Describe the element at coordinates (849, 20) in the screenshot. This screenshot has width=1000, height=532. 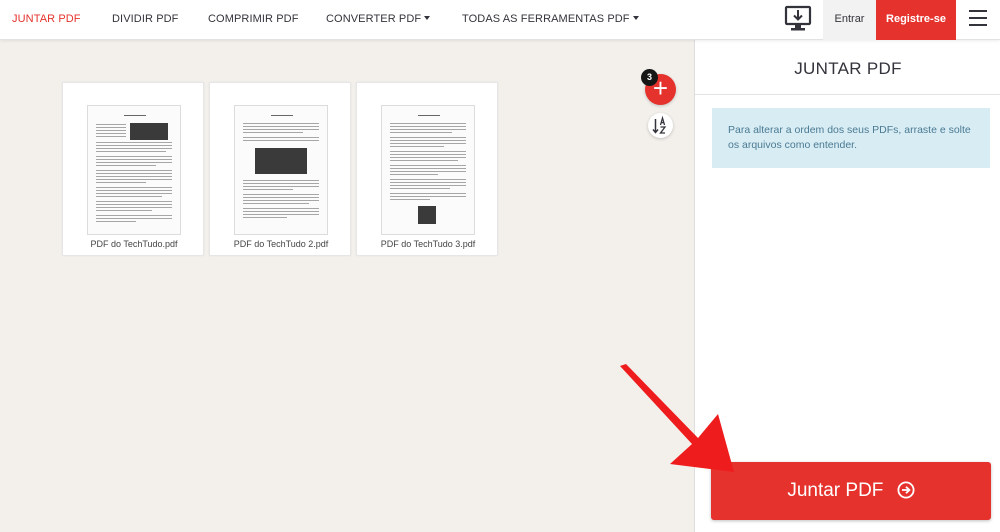
I see `login-button: Entrar` at that location.